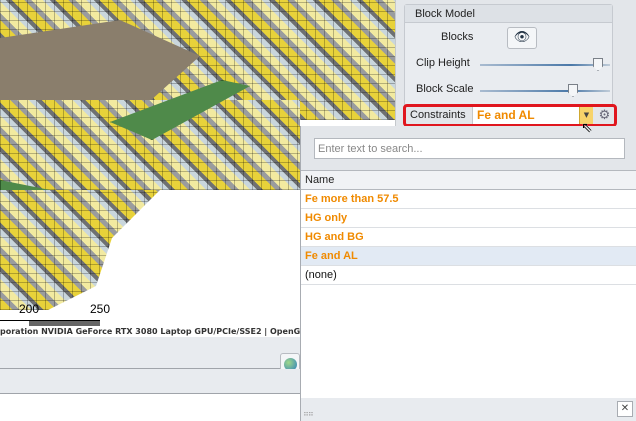 This screenshot has height=421, width=636. Describe the element at coordinates (80, 250) in the screenshot. I see `block-model-render` at that location.